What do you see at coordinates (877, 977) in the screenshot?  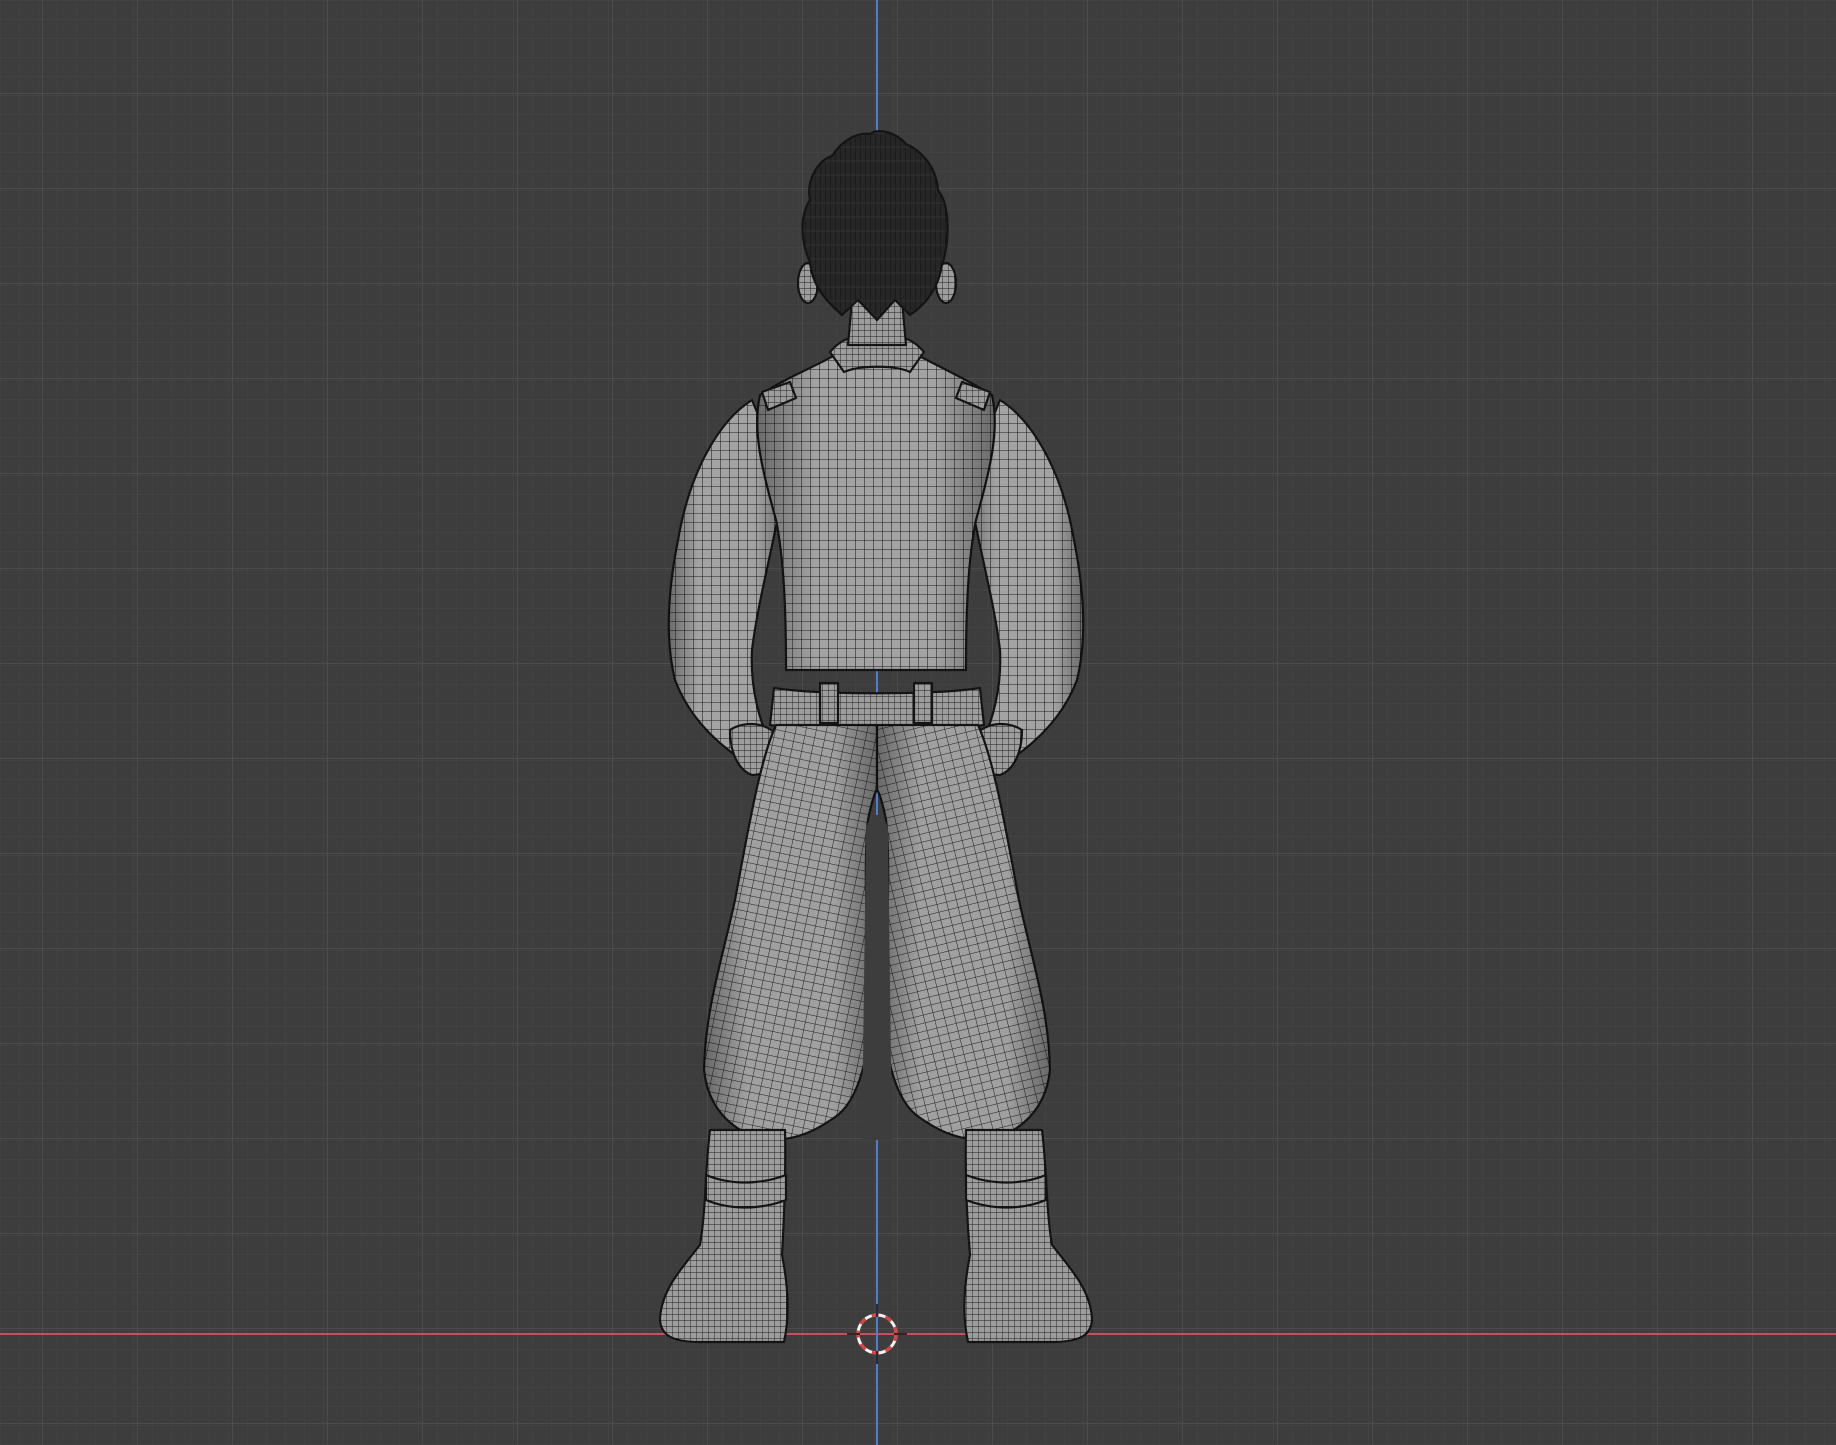 I see `mesh-crotch-gap` at bounding box center [877, 977].